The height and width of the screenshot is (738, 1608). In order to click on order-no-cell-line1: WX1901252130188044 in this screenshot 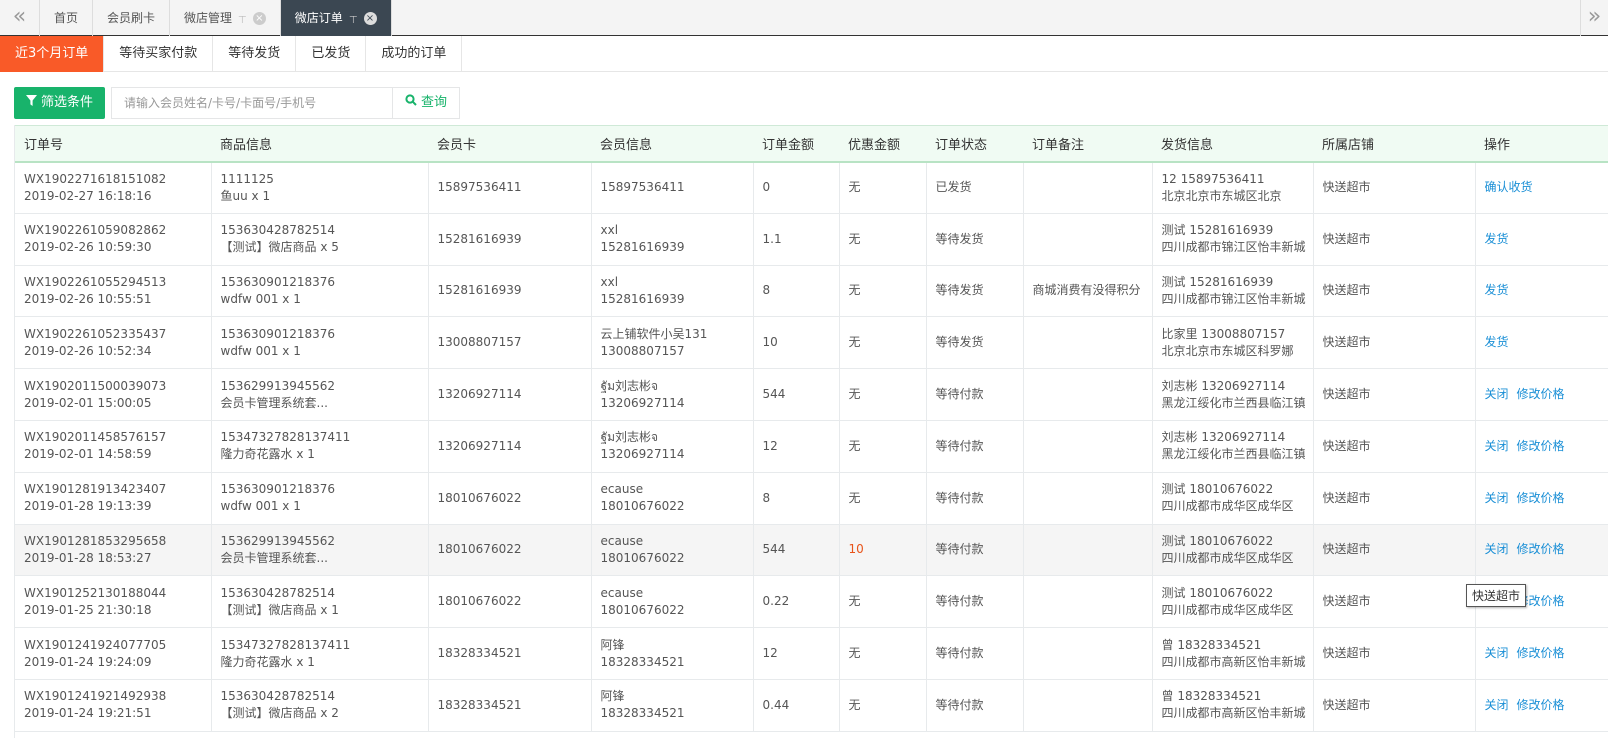, I will do `click(95, 592)`.